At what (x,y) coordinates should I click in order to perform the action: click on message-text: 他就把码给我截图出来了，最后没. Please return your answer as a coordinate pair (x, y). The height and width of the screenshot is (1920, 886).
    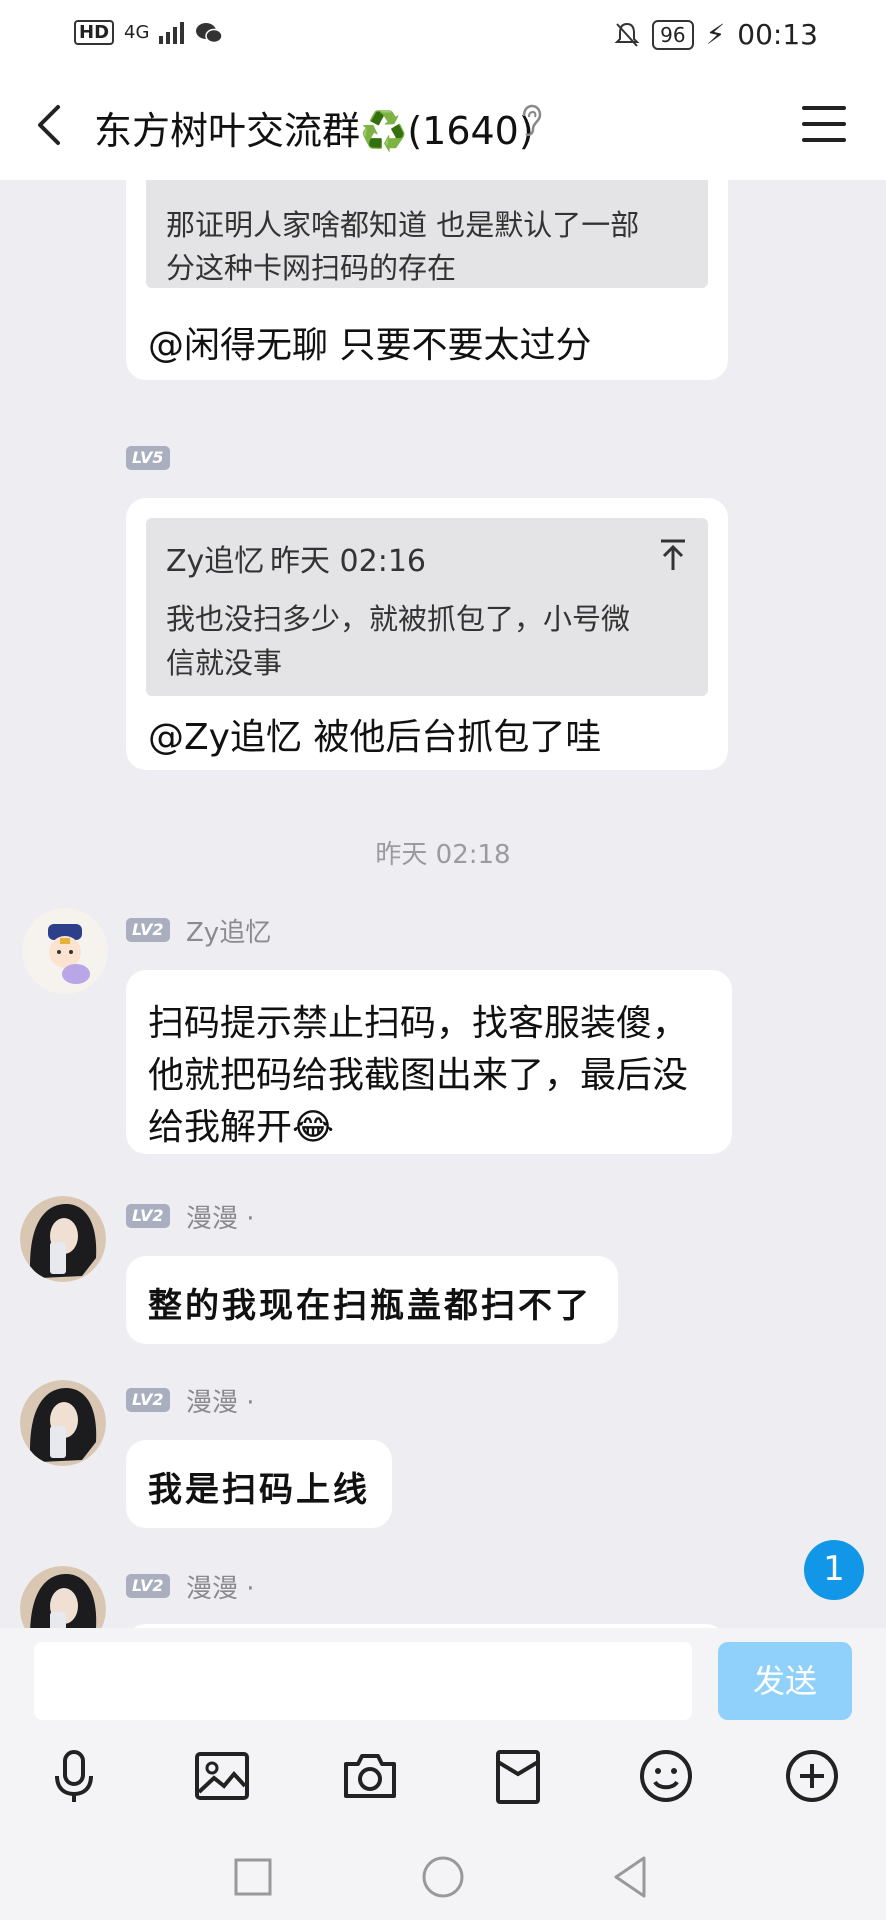
    Looking at the image, I should click on (418, 1075).